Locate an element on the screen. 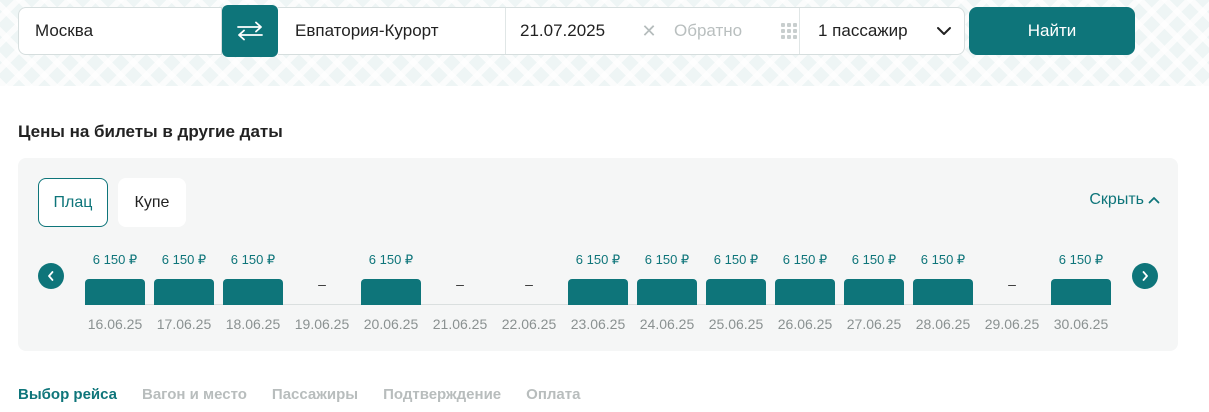  day-column: – 22.06.25 is located at coordinates (529, 292).